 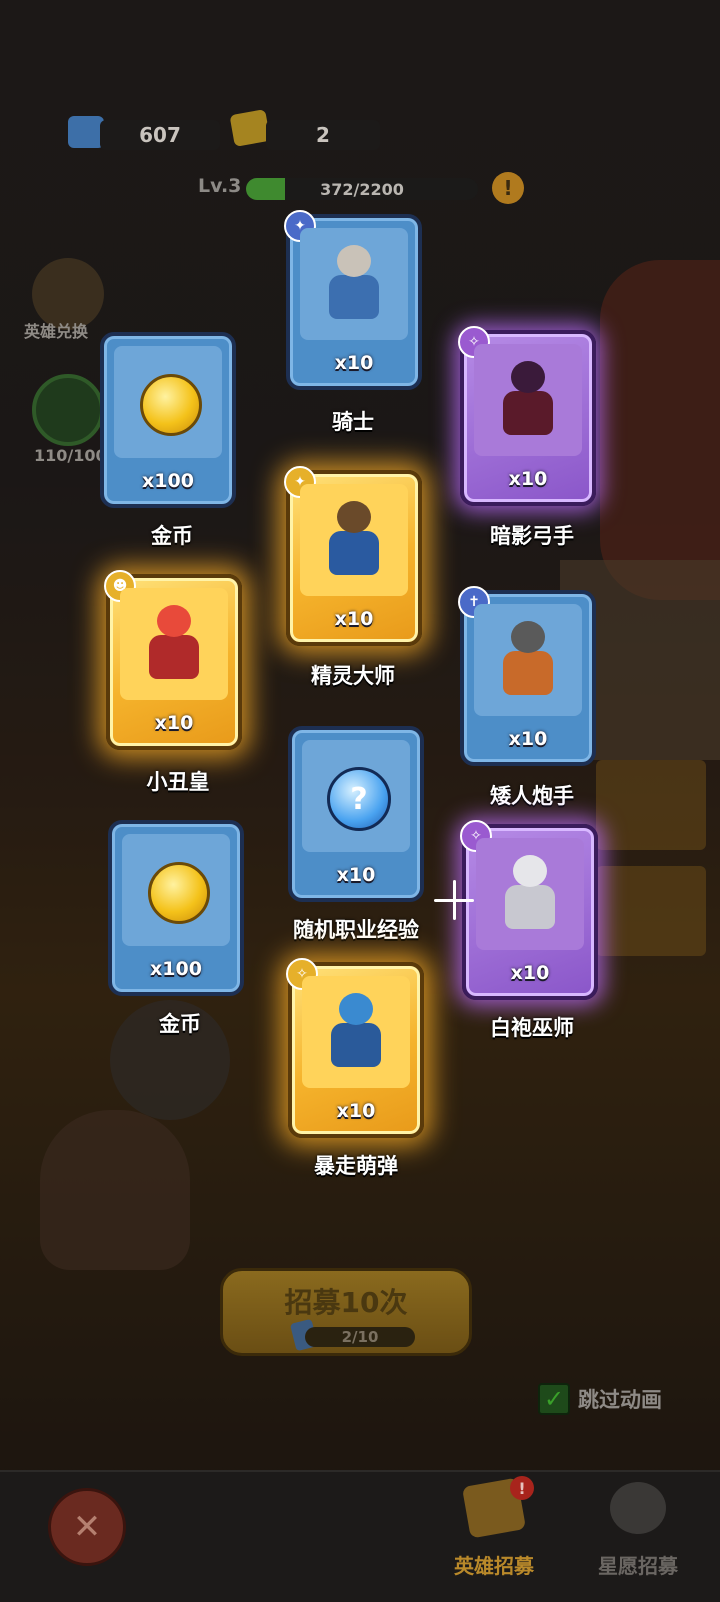 I want to click on reward-card-clown: ☻ x10, so click(x=173, y=660).